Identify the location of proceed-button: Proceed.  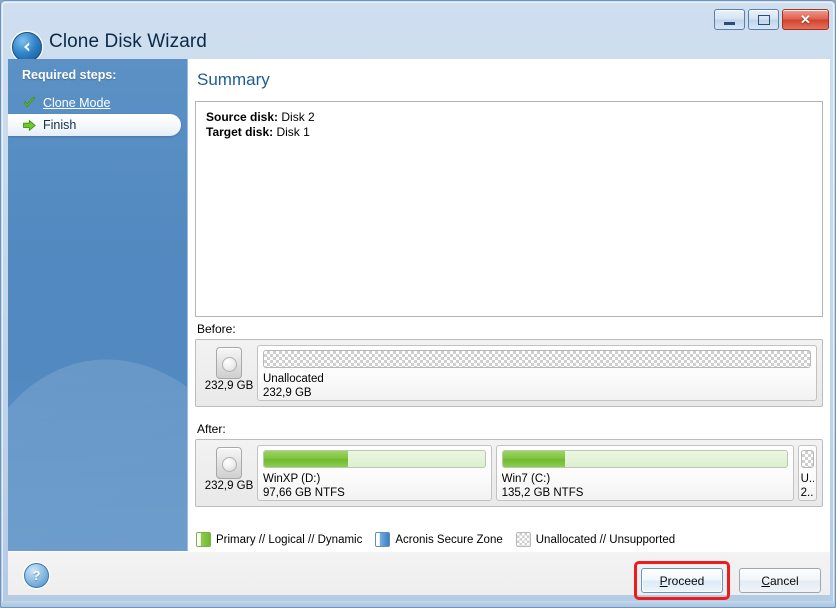
(682, 580).